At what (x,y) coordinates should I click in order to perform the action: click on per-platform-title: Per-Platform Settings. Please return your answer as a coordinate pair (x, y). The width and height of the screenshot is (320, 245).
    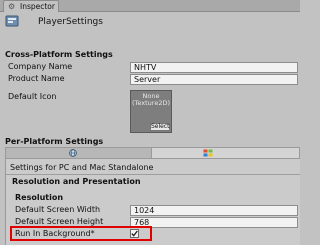
    Looking at the image, I should click on (54, 141).